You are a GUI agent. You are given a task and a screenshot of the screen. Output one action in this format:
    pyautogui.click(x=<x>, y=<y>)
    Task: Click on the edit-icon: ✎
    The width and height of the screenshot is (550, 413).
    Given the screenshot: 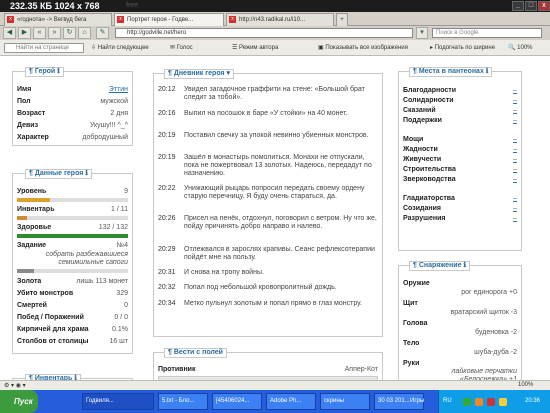 What is the action you would take?
    pyautogui.click(x=102, y=33)
    